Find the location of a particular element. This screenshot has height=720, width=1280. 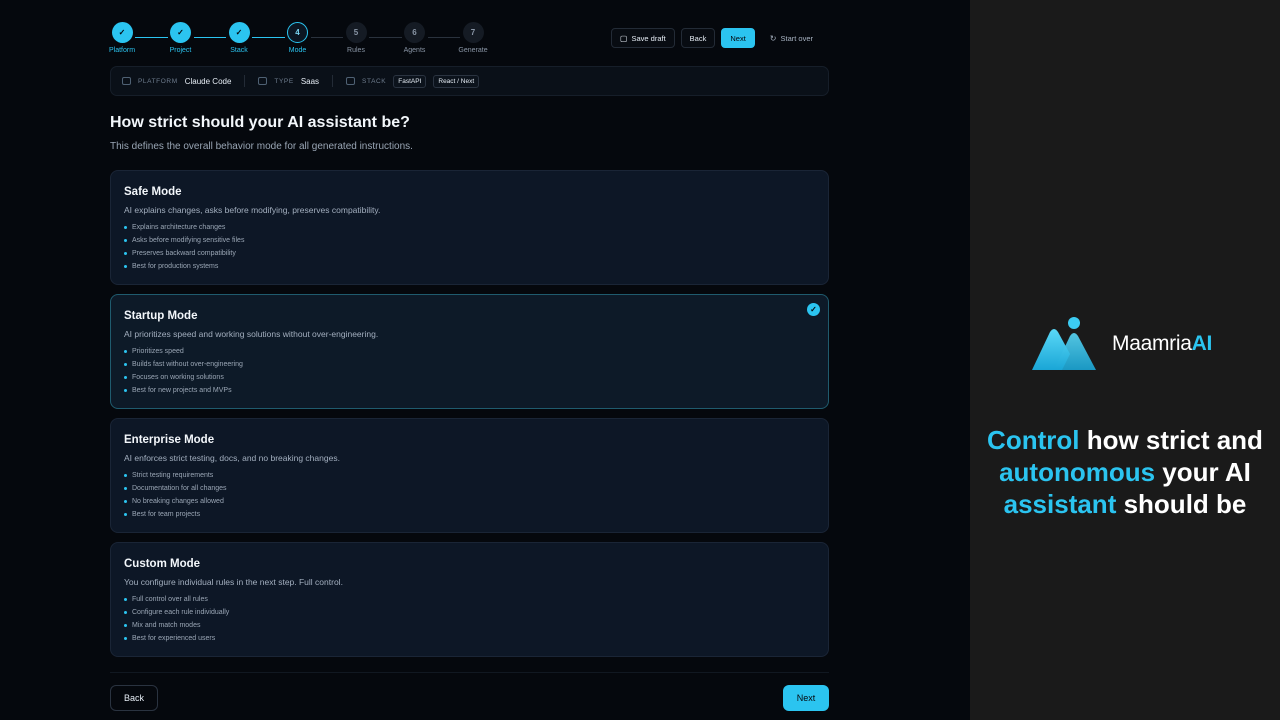

step-project: ✓ Project is located at coordinates (181, 38).